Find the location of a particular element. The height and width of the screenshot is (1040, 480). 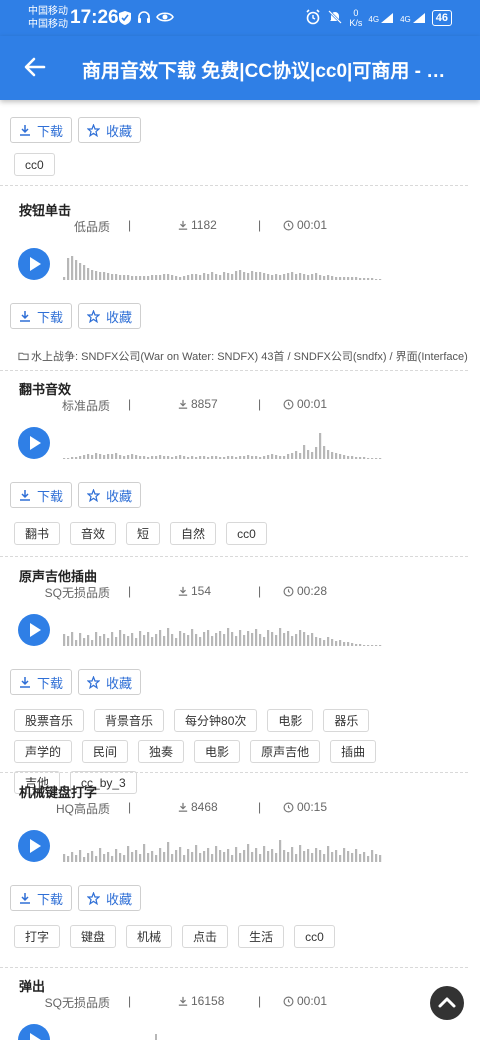

download-count-icon is located at coordinates (183, 591).